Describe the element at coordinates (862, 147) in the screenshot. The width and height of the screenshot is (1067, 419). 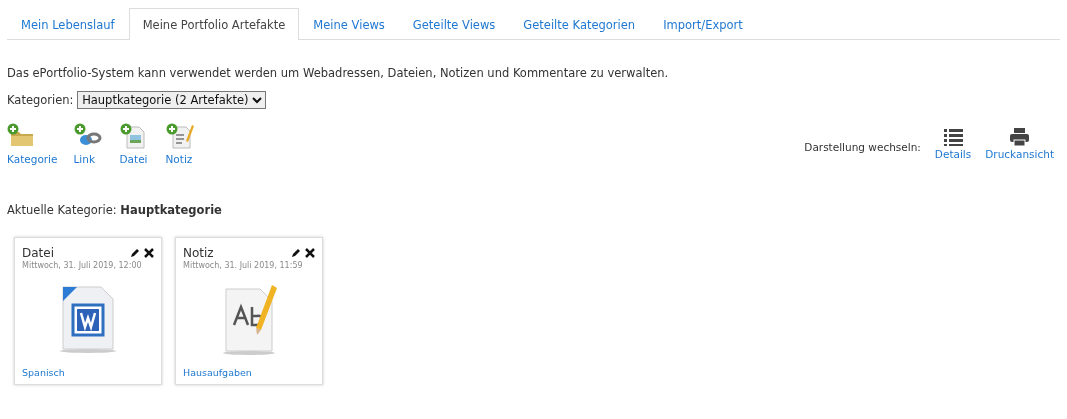
I see `view-switch-label: Darstellung wechseln:` at that location.